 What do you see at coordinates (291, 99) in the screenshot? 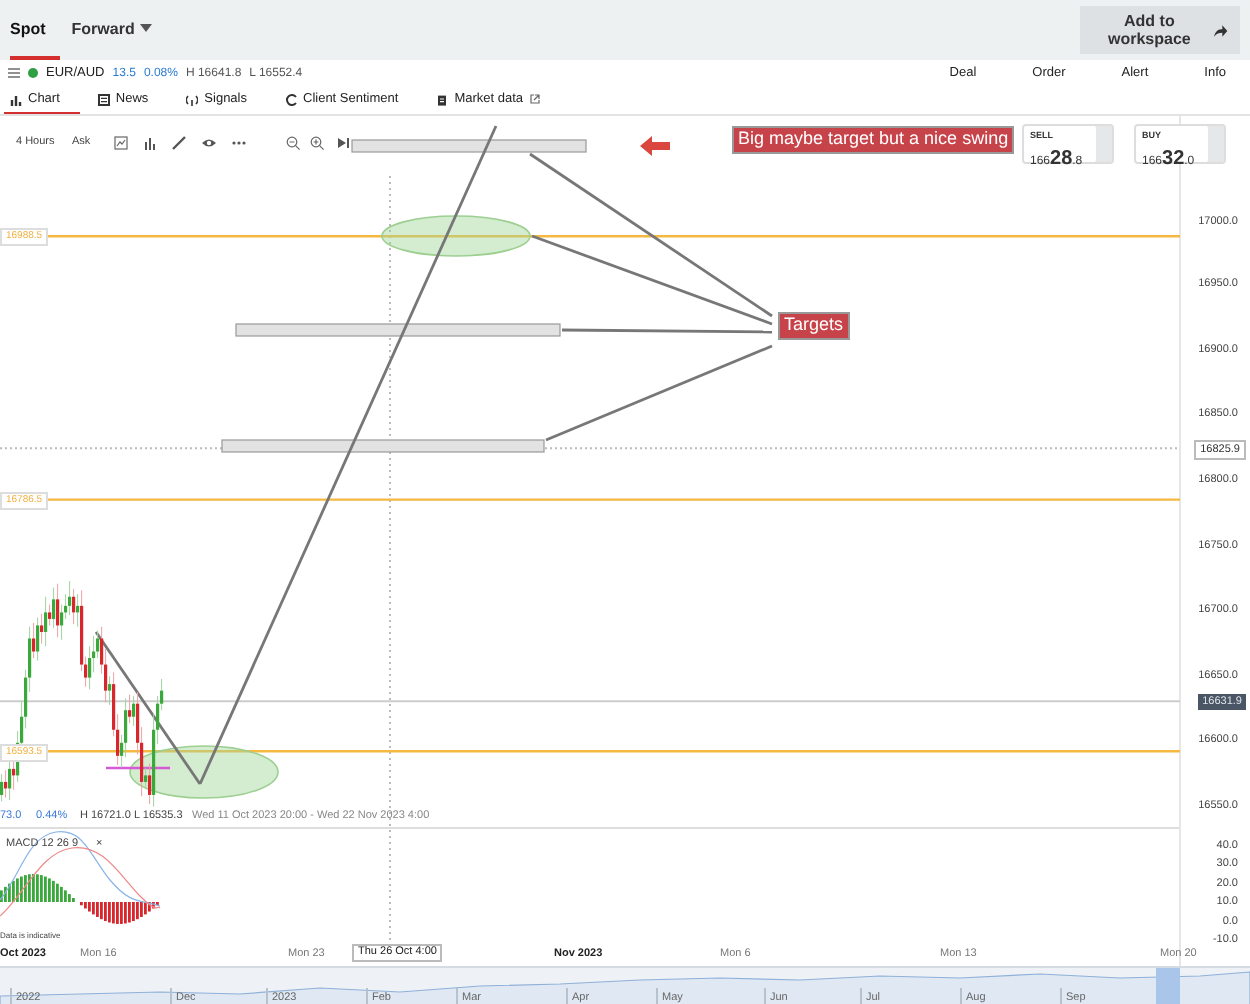
I see `refresh-icon` at bounding box center [291, 99].